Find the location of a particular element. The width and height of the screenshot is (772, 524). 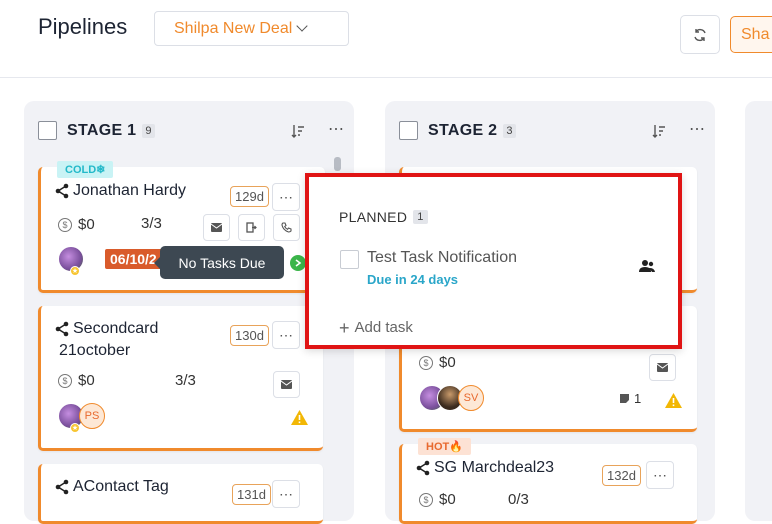

top-bar: Pipelines Shilpa New Deal Sha is located at coordinates (386, 39).